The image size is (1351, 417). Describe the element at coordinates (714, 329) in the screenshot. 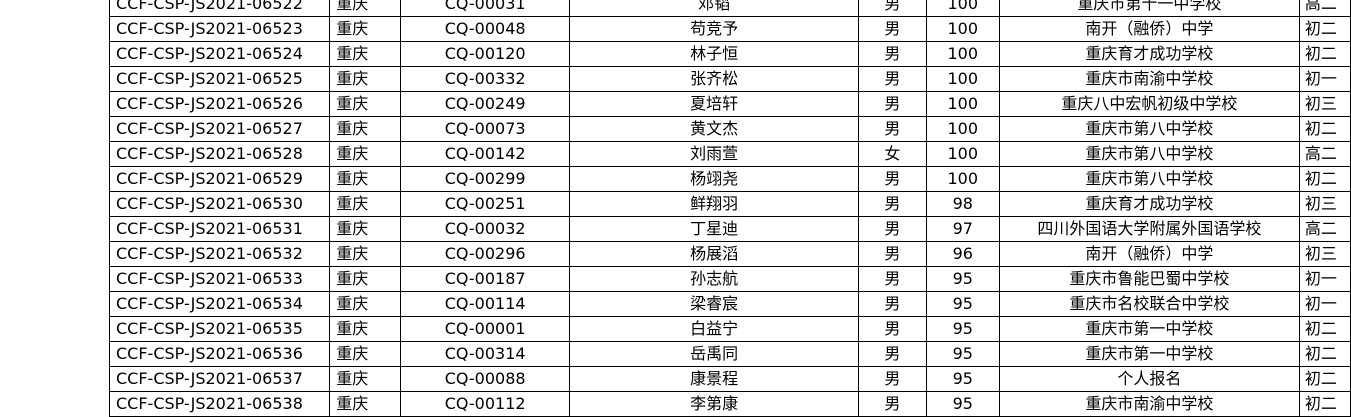

I see `student-name-cell: 白益宁` at that location.